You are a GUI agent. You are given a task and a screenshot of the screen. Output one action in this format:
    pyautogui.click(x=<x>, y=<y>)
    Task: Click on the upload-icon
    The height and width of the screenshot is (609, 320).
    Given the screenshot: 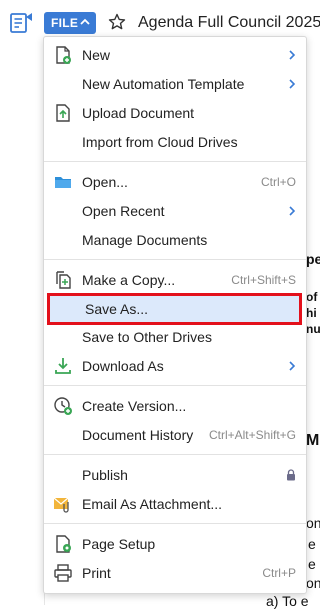 What is the action you would take?
    pyautogui.click(x=63, y=113)
    